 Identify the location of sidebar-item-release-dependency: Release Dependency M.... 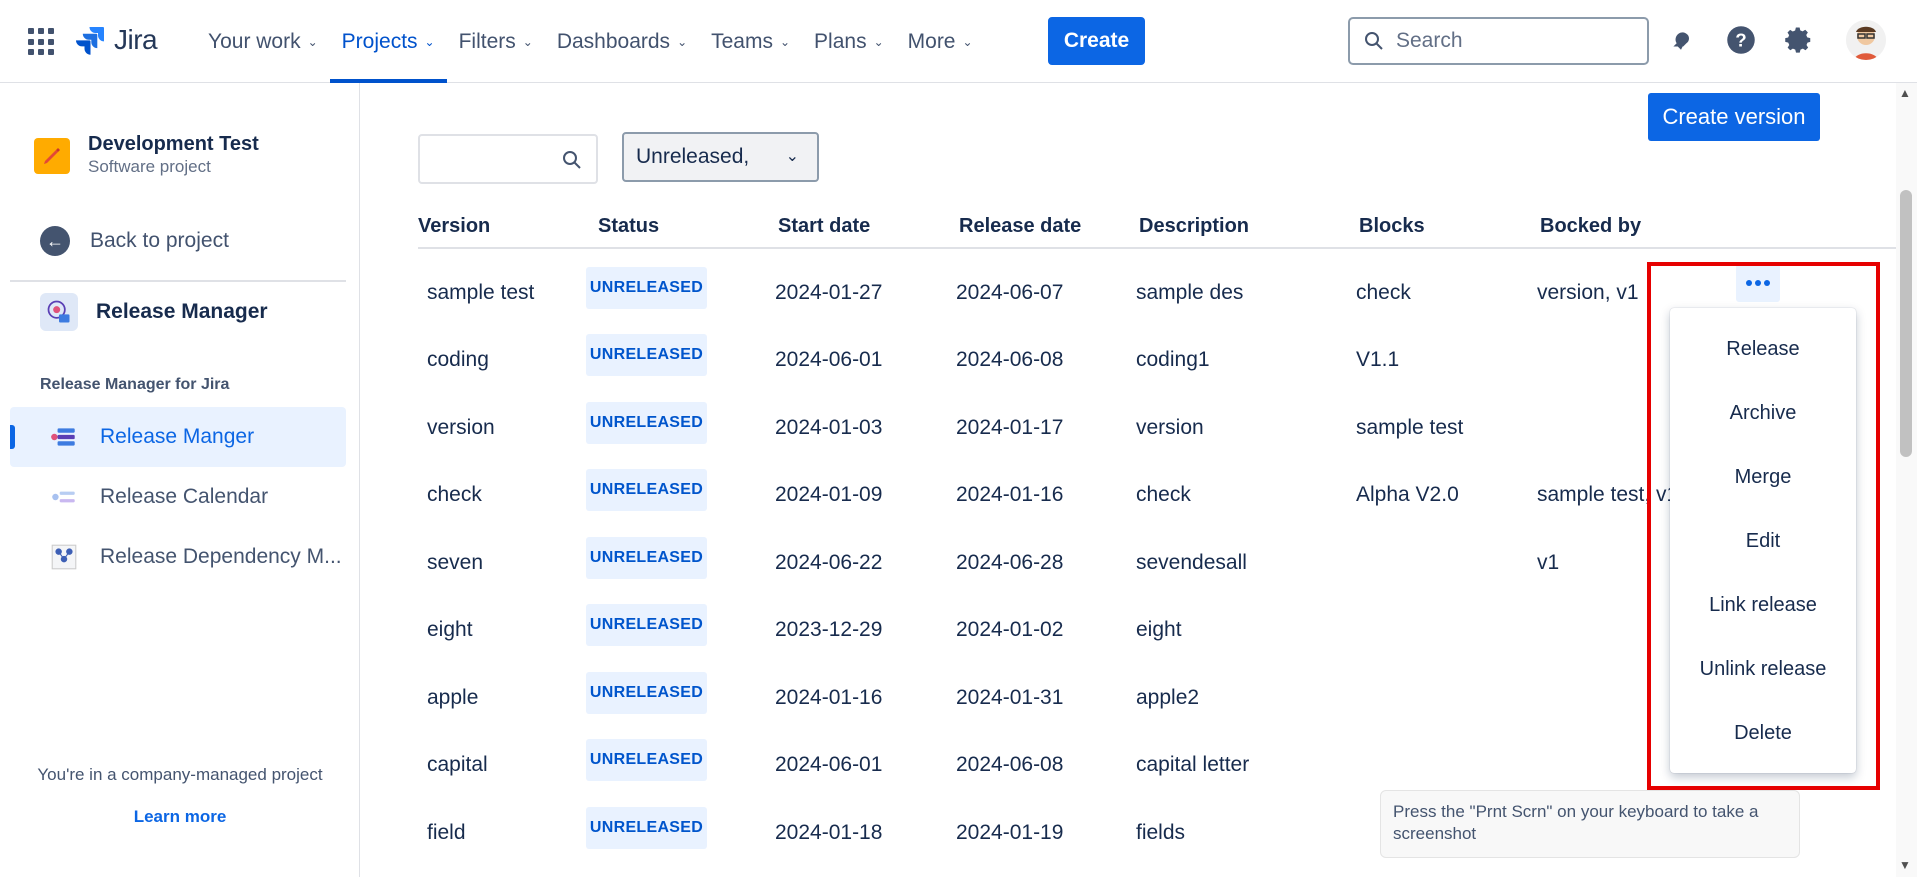
(178, 557).